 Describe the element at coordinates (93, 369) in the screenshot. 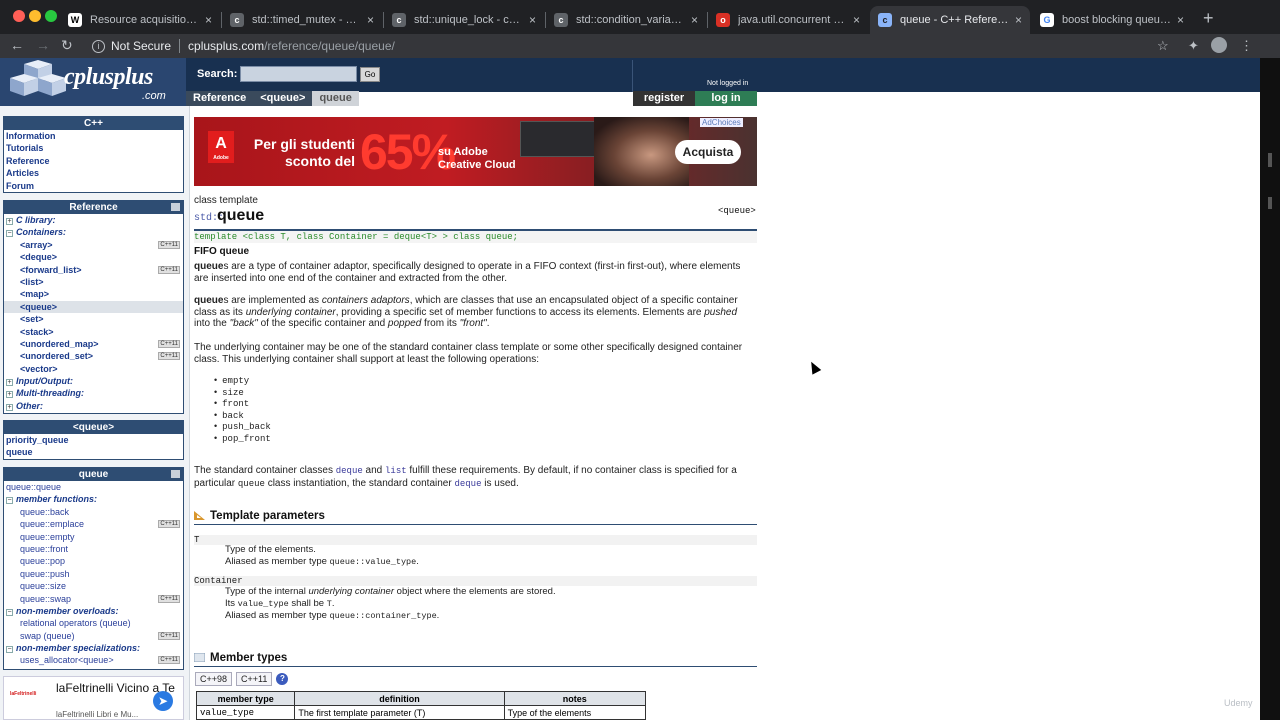

I see `sidebar-item: <vector>` at that location.